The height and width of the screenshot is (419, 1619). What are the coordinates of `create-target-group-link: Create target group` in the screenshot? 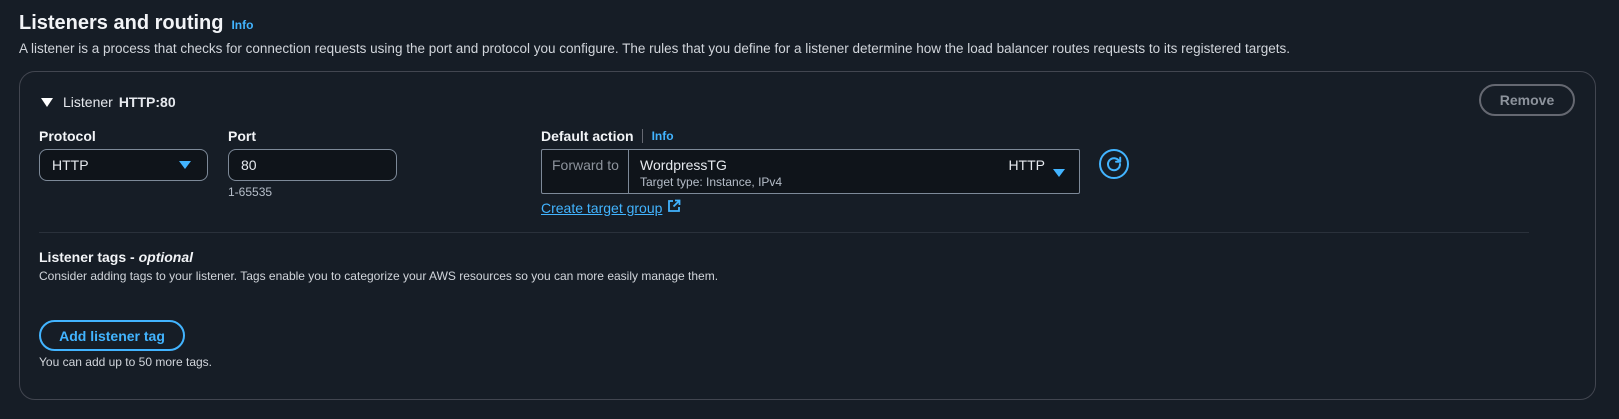 It's located at (611, 207).